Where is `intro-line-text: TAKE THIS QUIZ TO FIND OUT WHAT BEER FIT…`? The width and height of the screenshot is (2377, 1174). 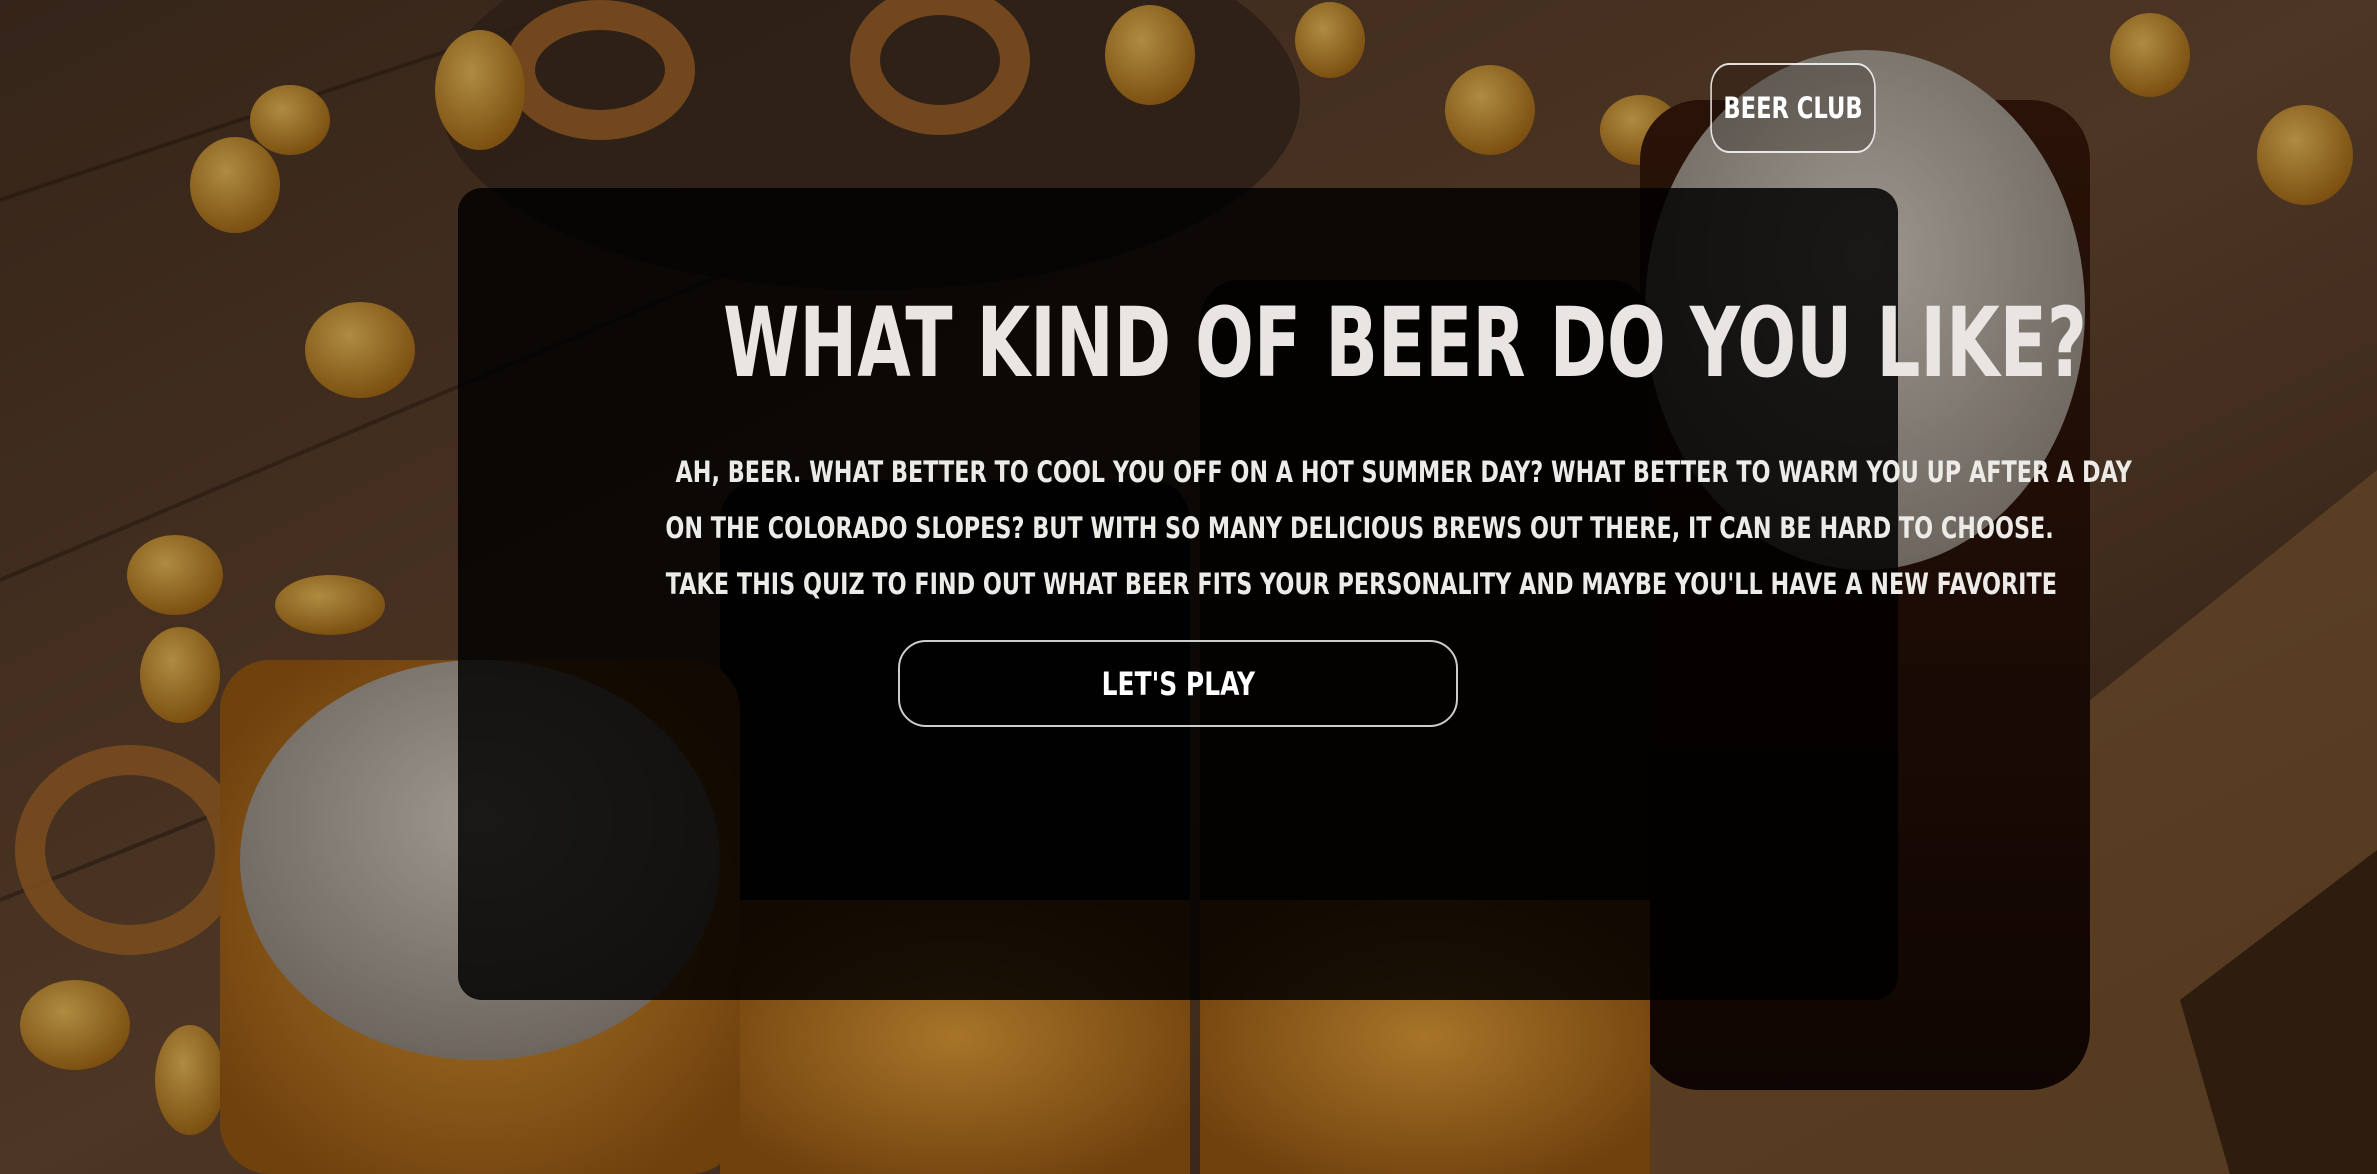 intro-line-text: TAKE THIS QUIZ TO FIND OUT WHAT BEER FIT… is located at coordinates (1361, 584).